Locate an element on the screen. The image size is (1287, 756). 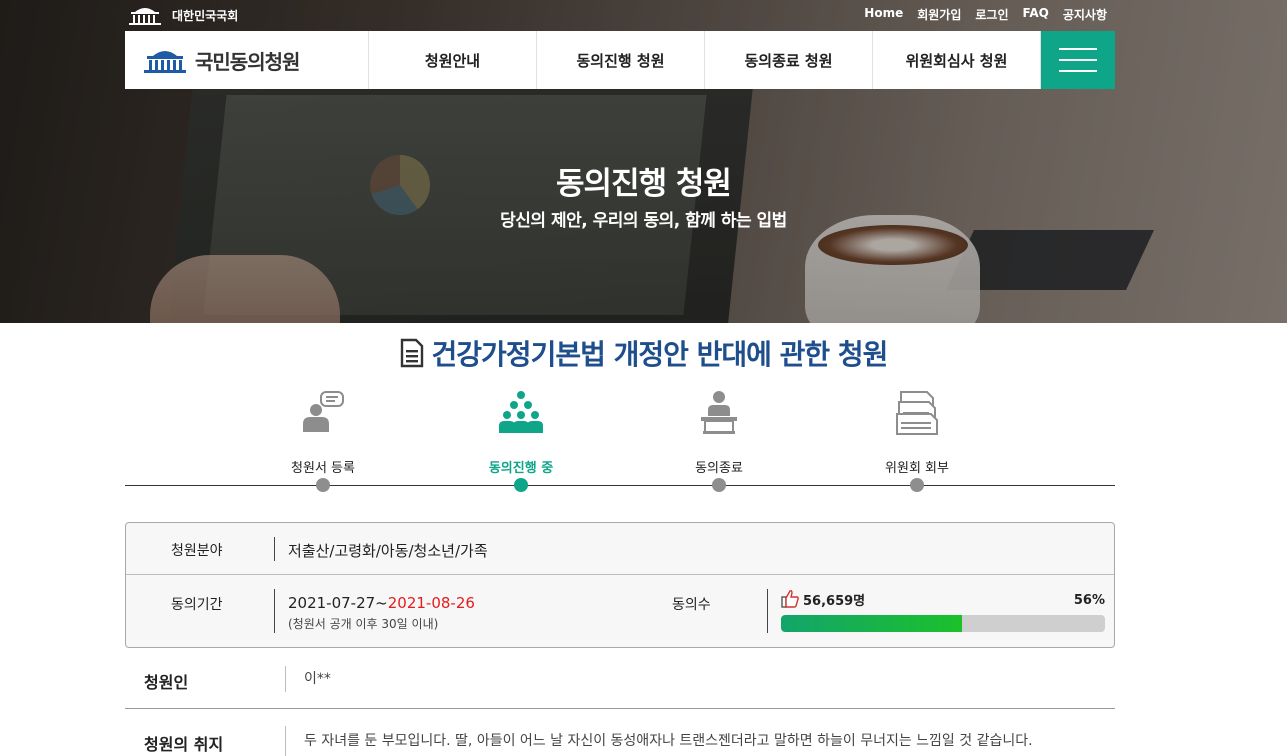
agree-label: 동의수 is located at coordinates (691, 605).